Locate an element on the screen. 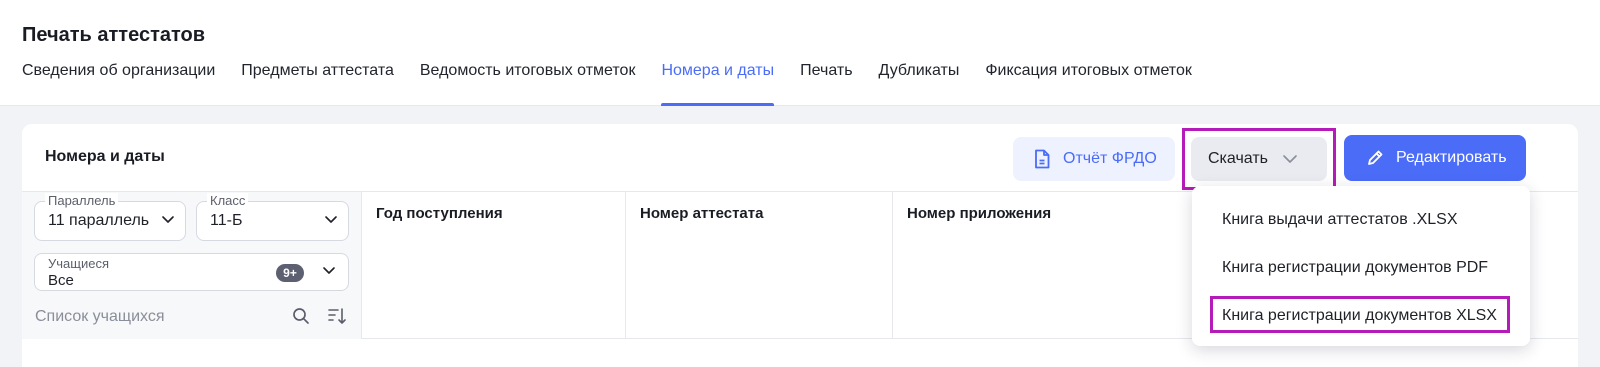 This screenshot has height=367, width=1600. download-label: Скачать is located at coordinates (1238, 158).